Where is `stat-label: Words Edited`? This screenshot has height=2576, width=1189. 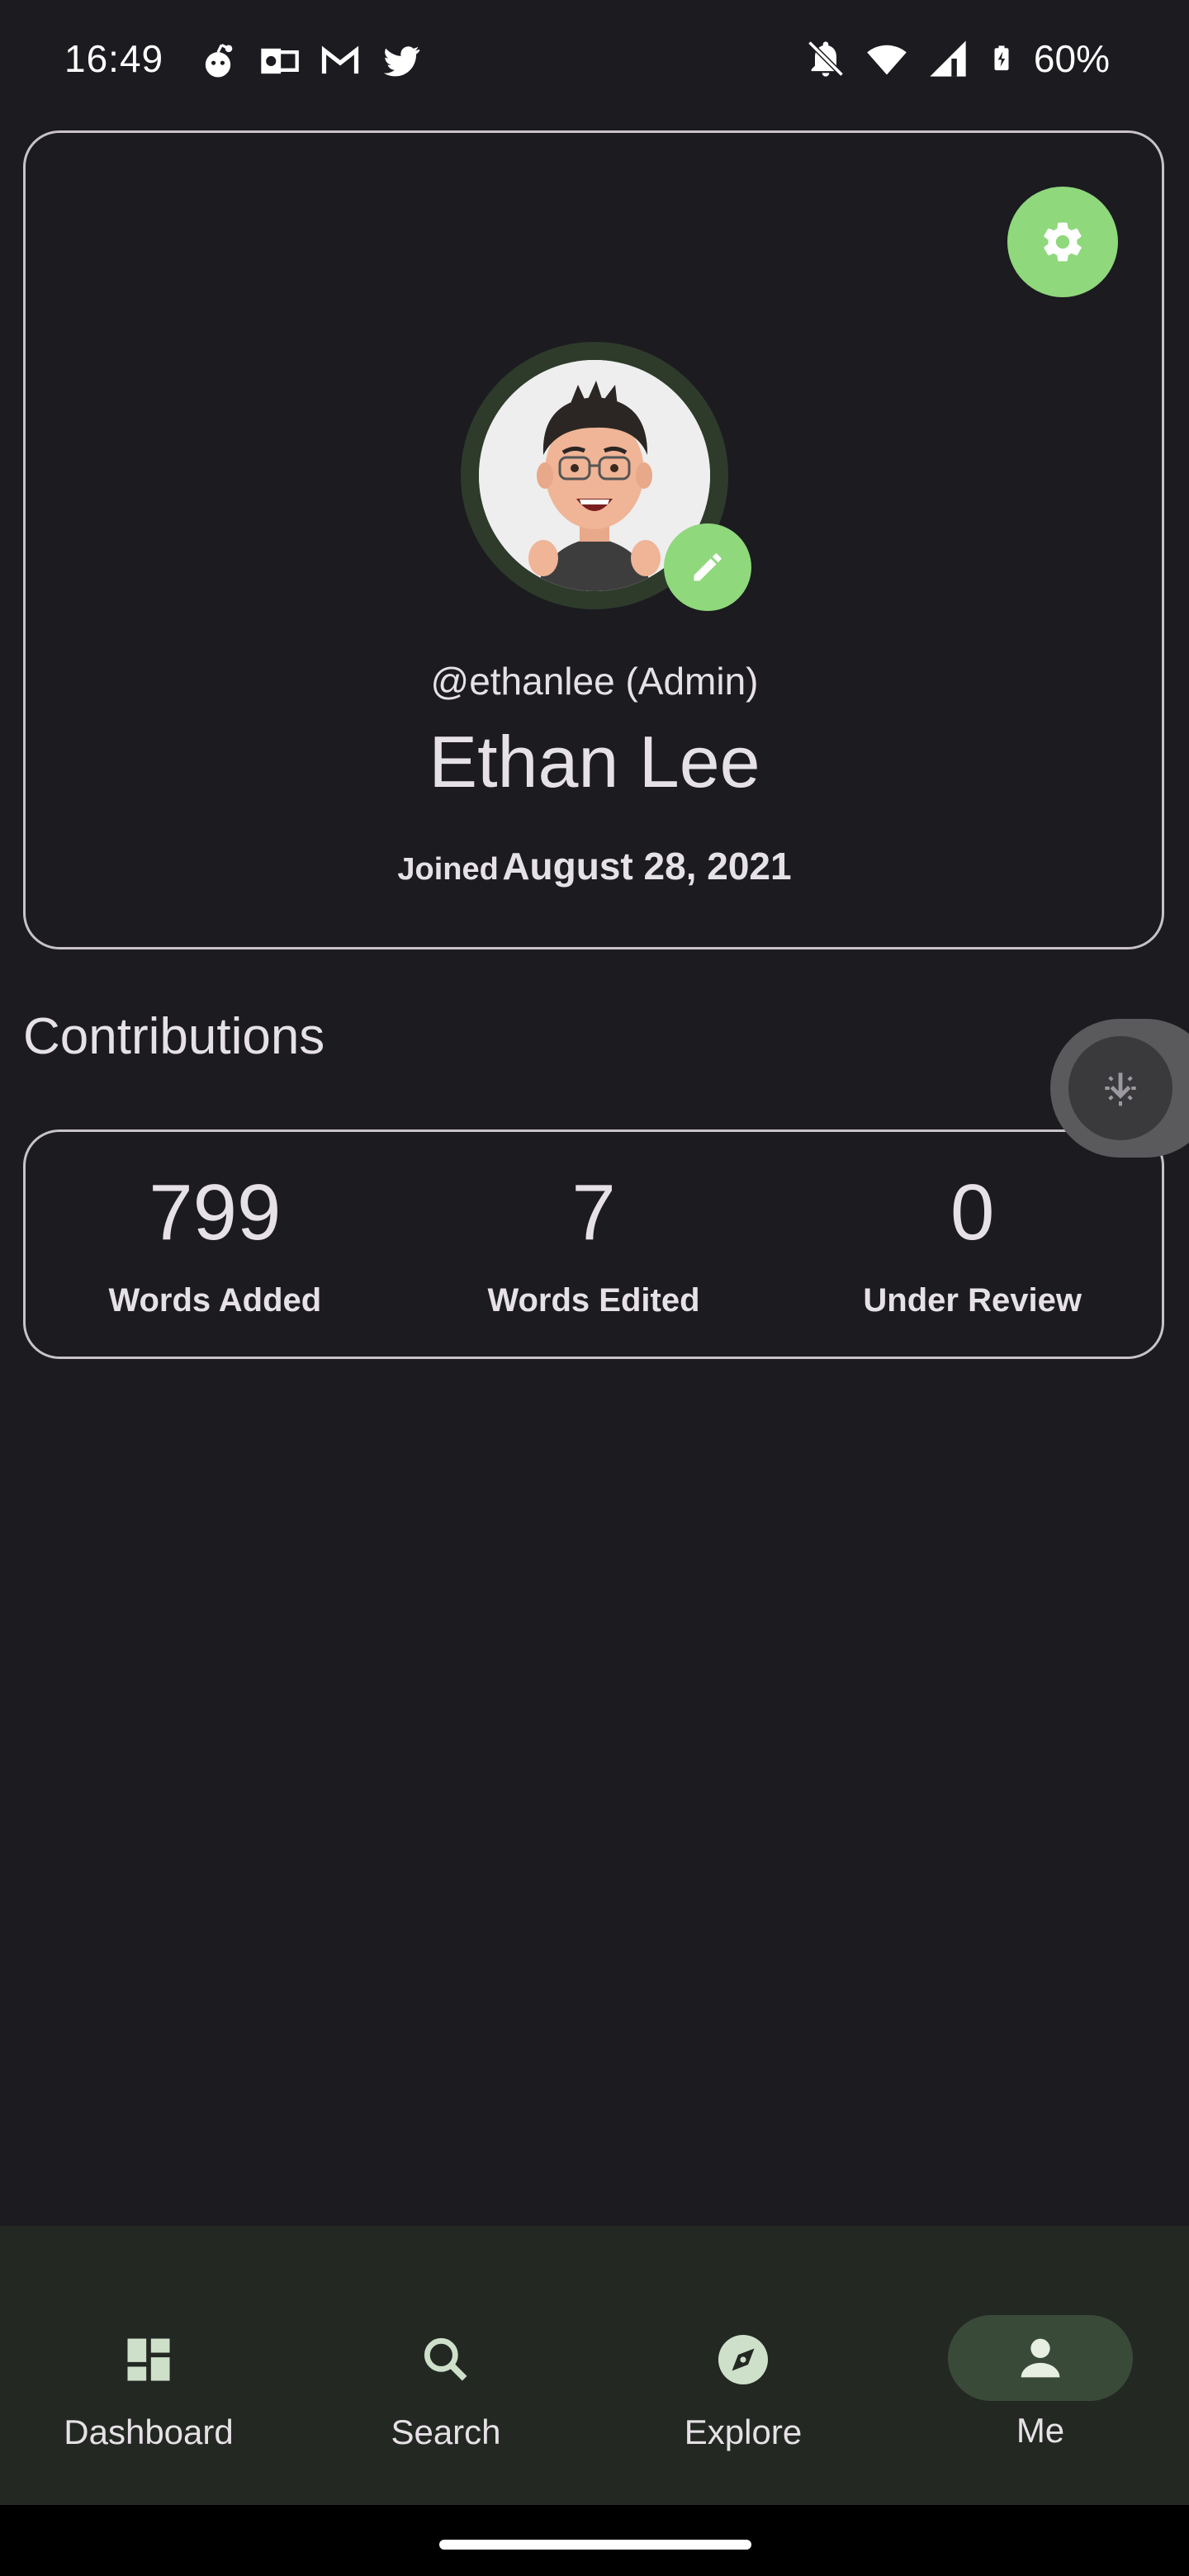
stat-label: Words Edited is located at coordinates (593, 1300).